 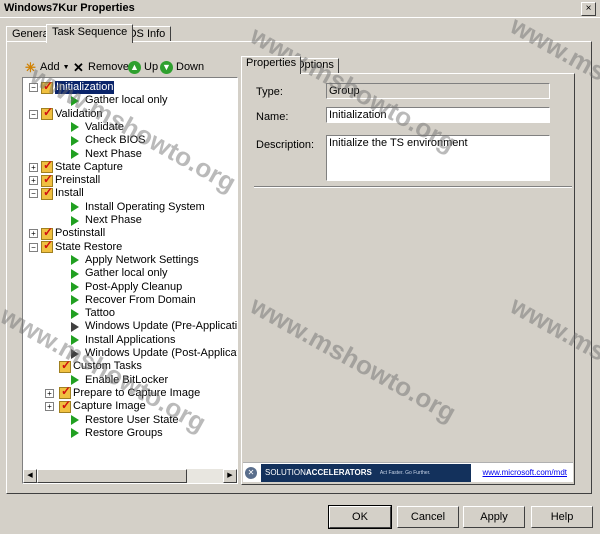 I want to click on up-arrow-icon: ▲, so click(x=134, y=67).